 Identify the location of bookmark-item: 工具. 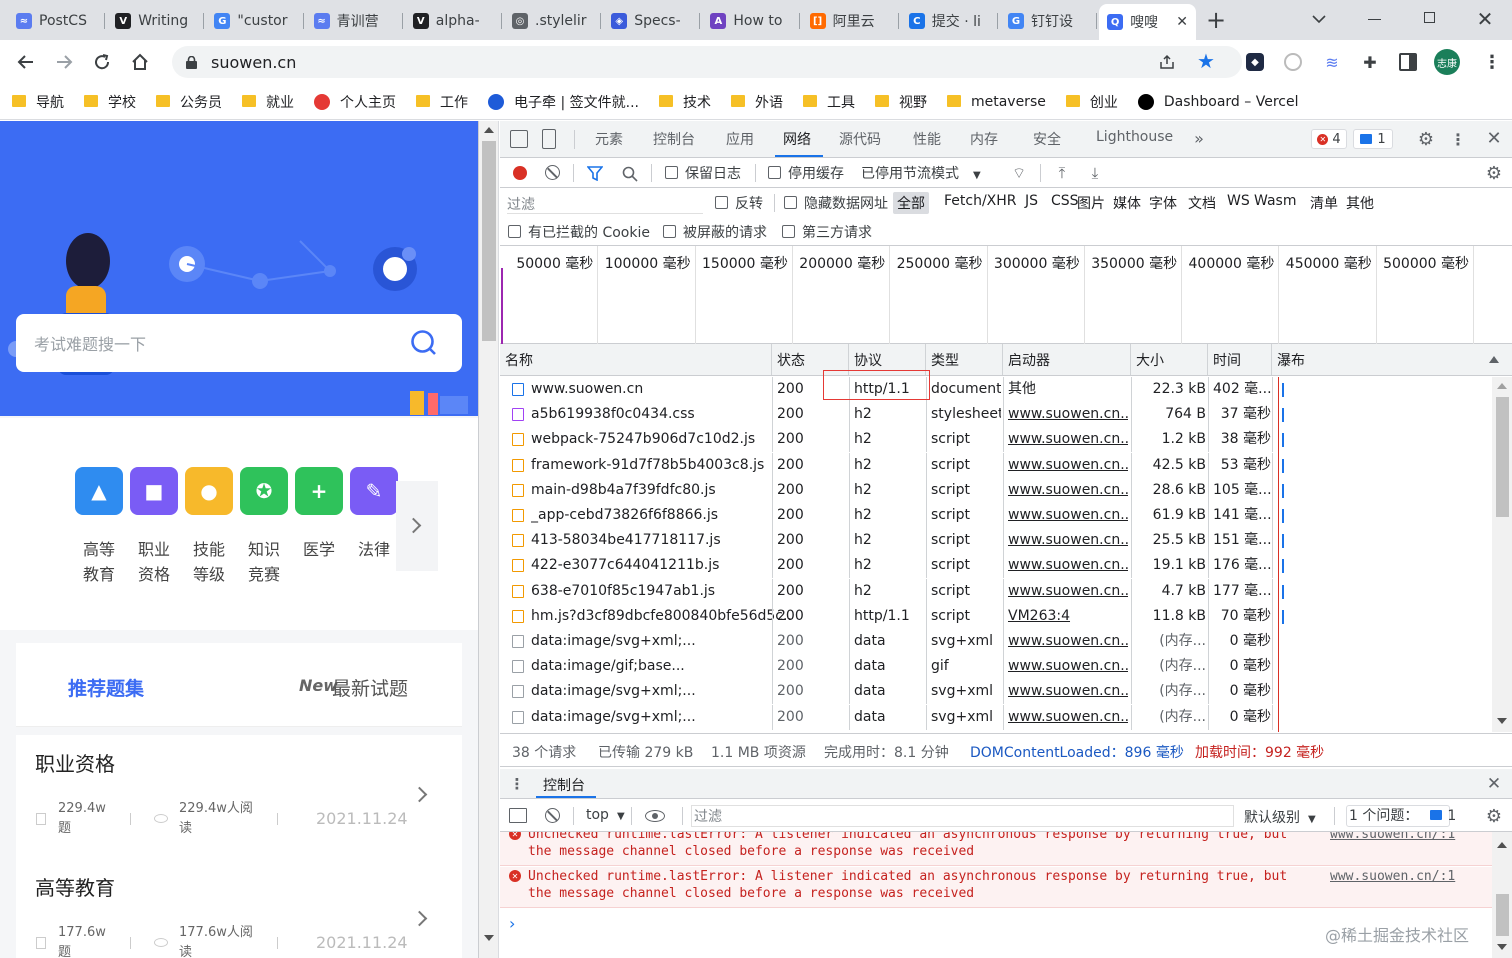
(828, 102).